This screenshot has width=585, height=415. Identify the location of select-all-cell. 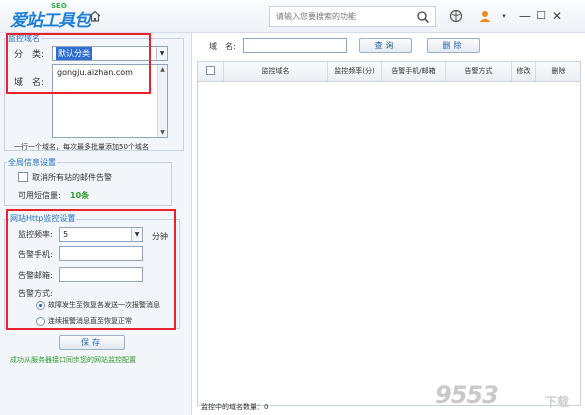
(211, 71).